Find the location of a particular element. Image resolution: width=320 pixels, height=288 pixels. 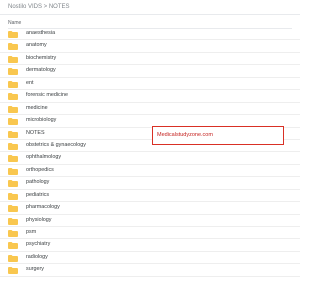

folder-row: forensic medicine is located at coordinates (150, 96).